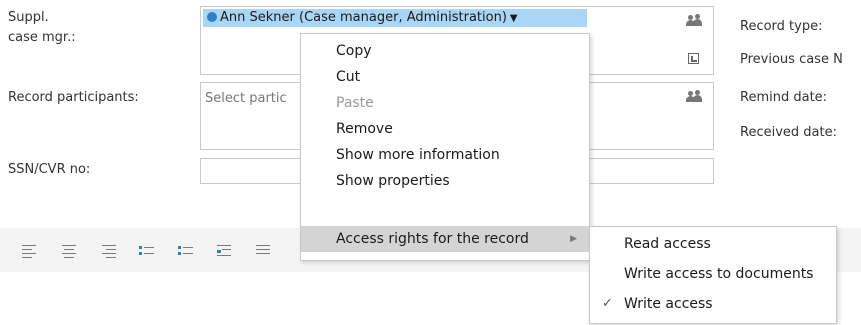 The width and height of the screenshot is (861, 325). Describe the element at coordinates (668, 304) in the screenshot. I see `submenu-item-write-access-label: Write access` at that location.